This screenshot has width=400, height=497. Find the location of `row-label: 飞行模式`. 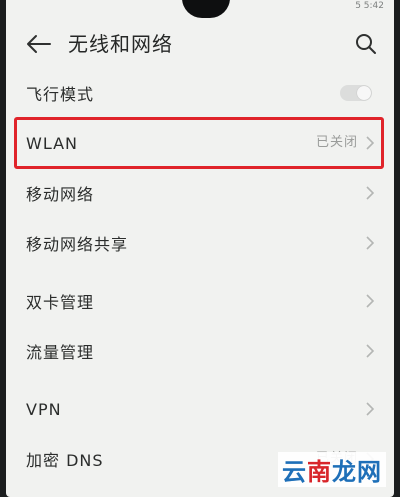

row-label: 飞行模式 is located at coordinates (60, 94).